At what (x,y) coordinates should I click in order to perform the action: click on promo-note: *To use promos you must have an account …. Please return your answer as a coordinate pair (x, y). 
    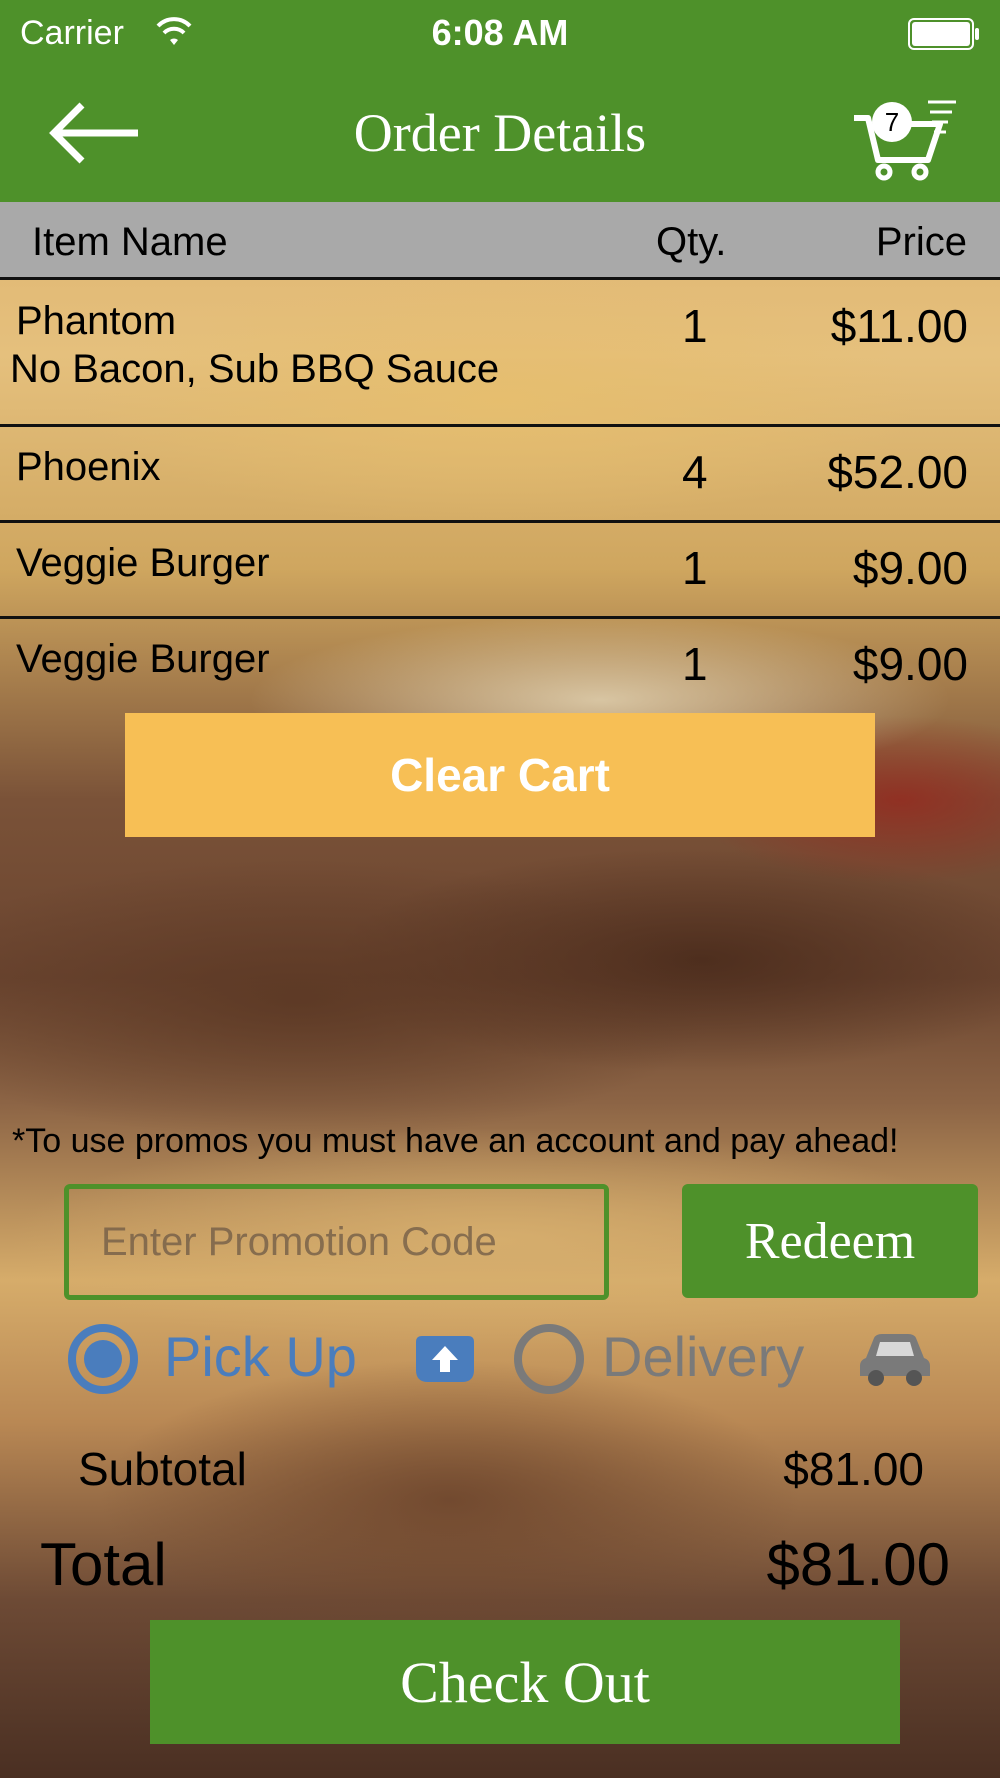
    Looking at the image, I should click on (455, 1141).